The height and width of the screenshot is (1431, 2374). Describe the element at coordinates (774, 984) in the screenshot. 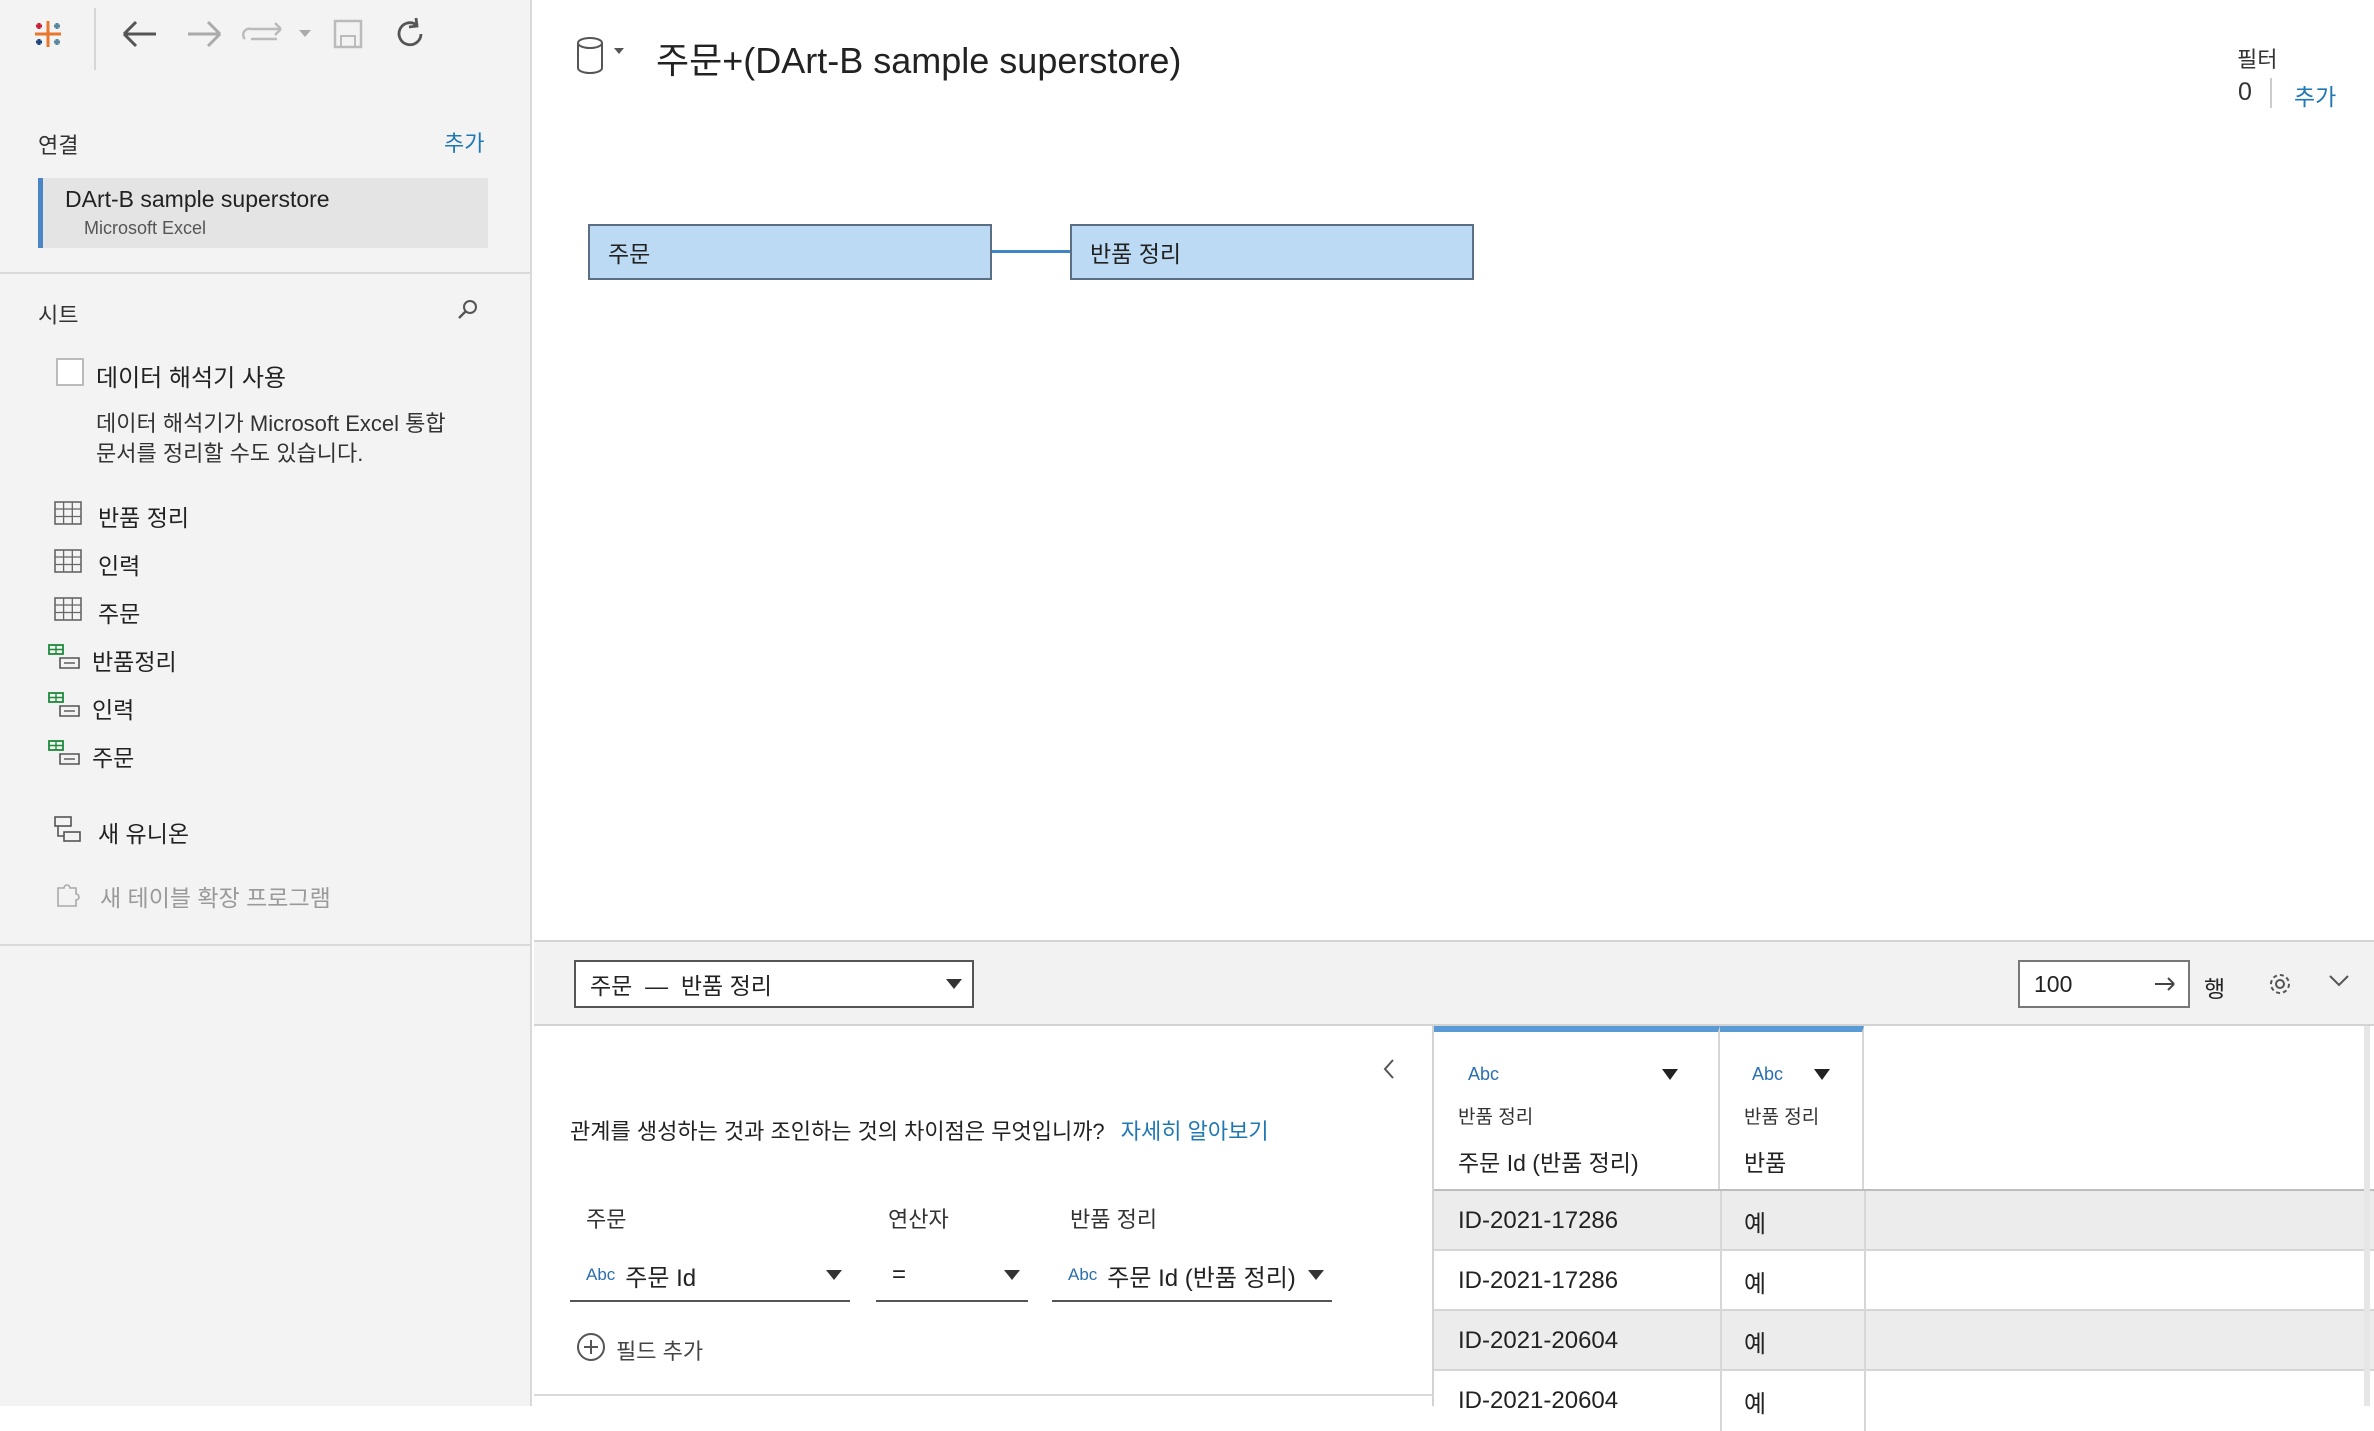

I see `relationship-select: 주문 — 반품 정리` at that location.